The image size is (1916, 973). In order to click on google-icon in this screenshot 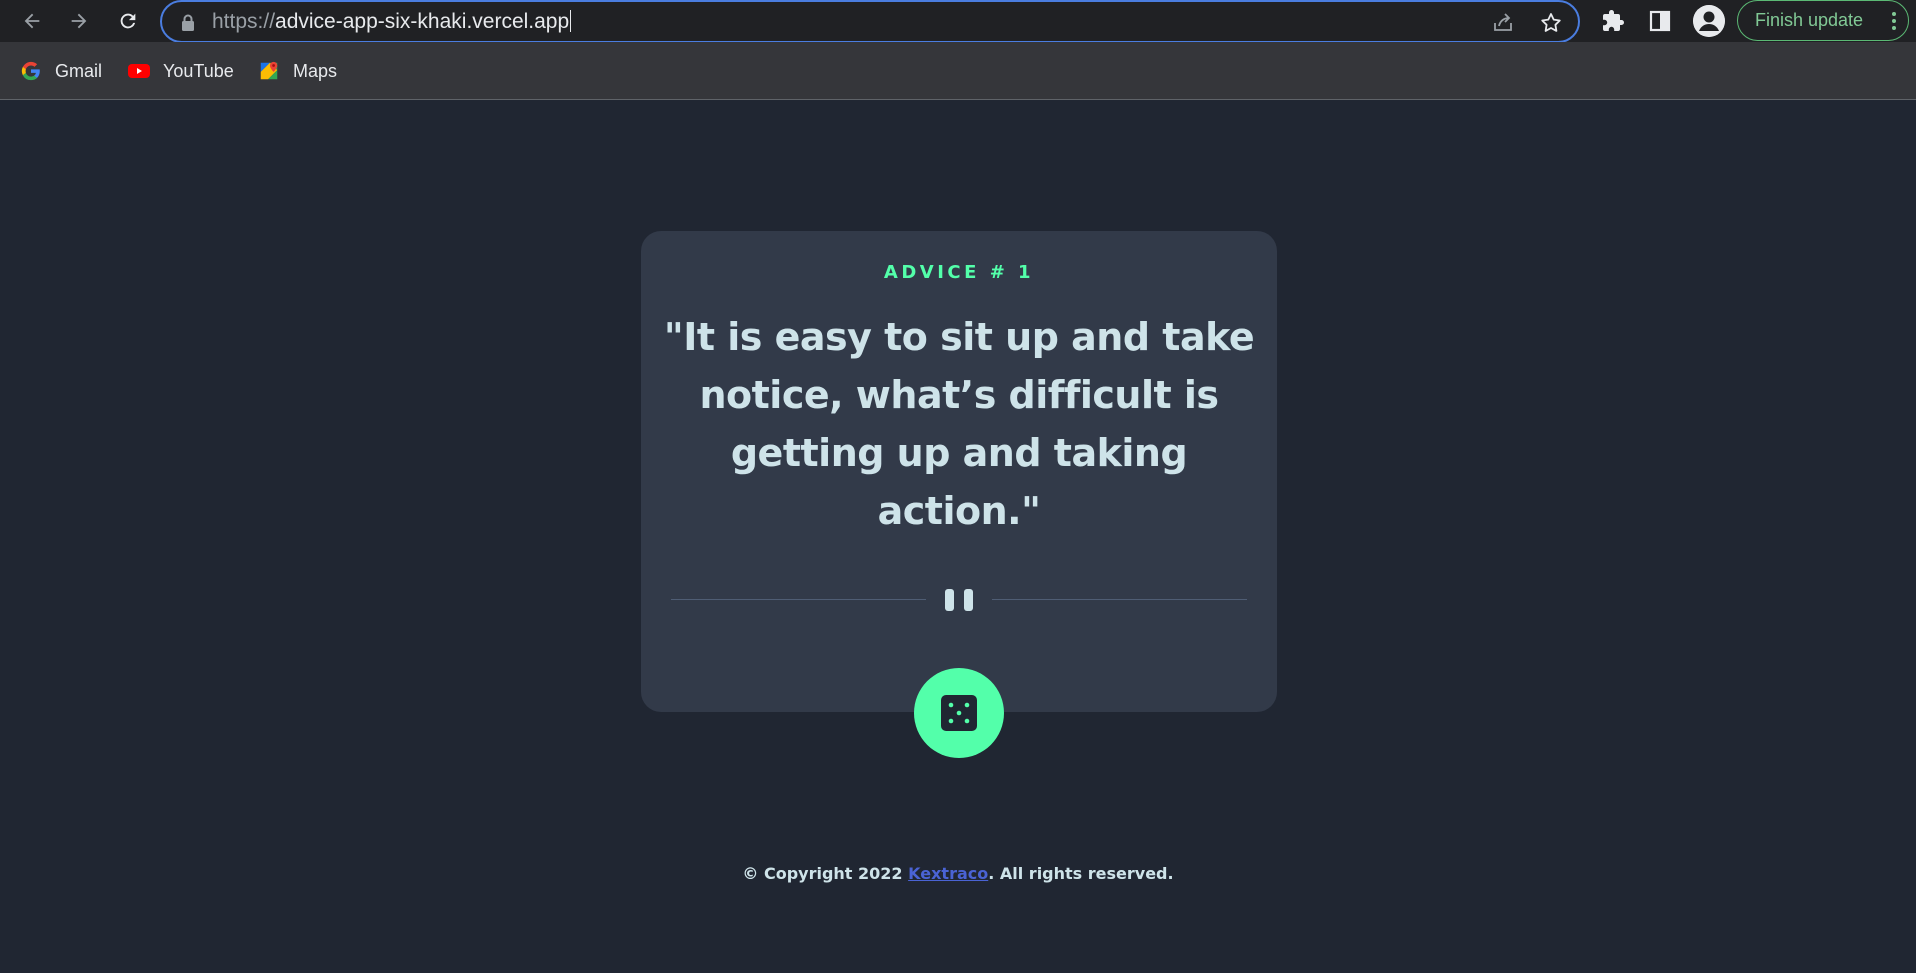, I will do `click(31, 71)`.